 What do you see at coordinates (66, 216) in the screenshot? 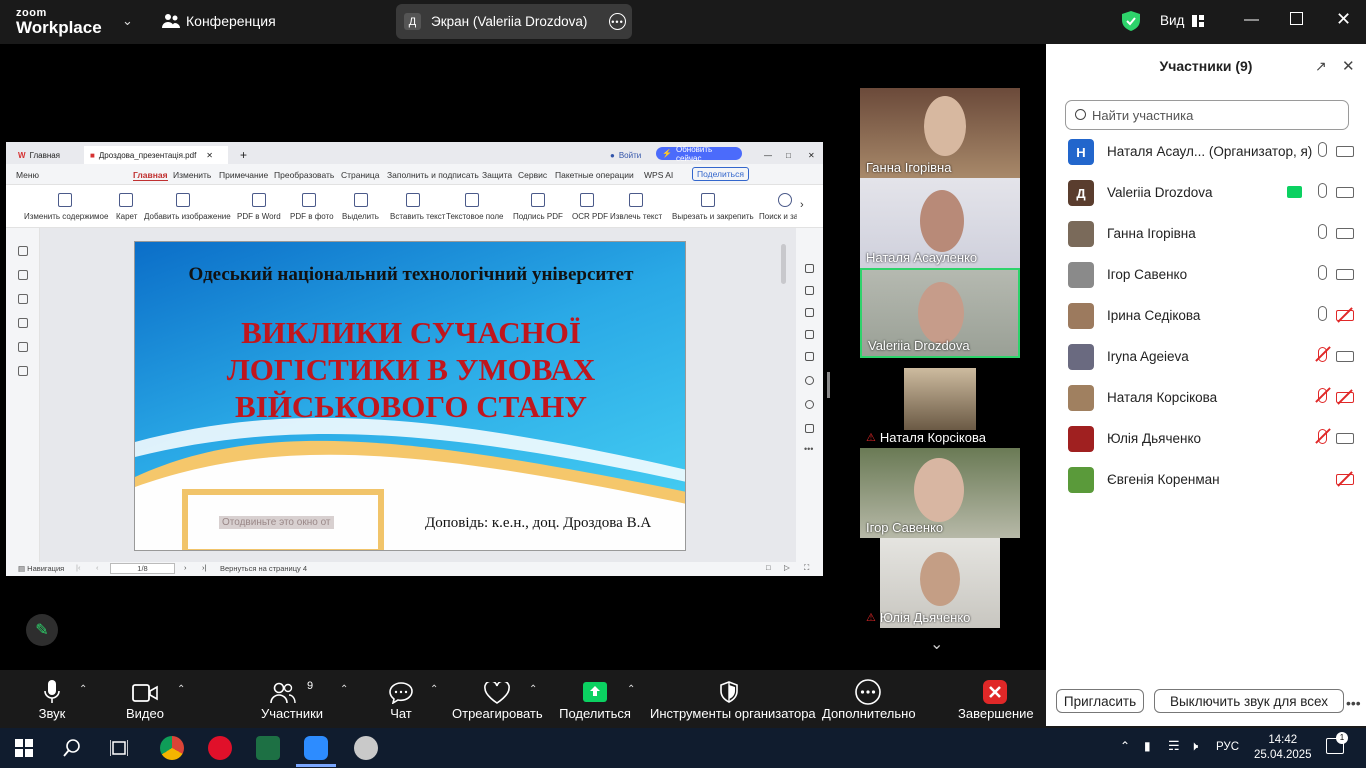
I see `tool-edit-content: Изменить содержимое` at bounding box center [66, 216].